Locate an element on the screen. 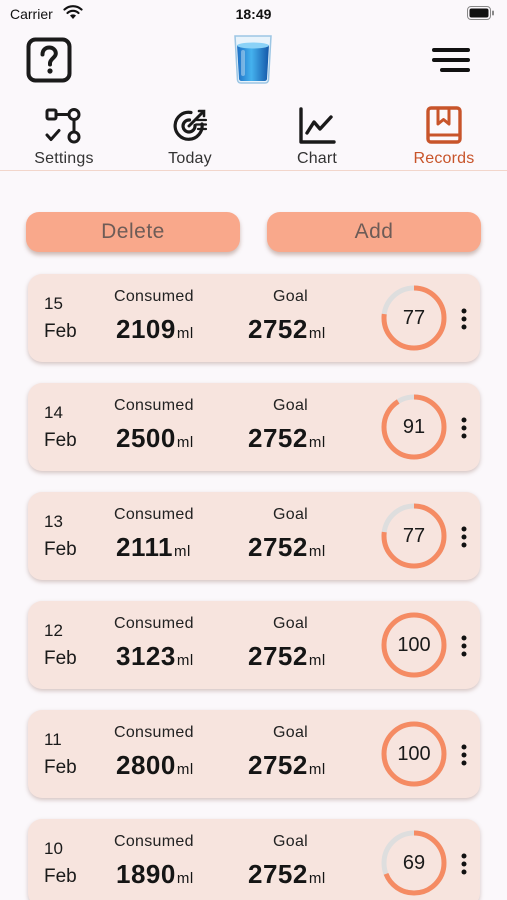 The height and width of the screenshot is (900, 507). progress-percent: 91 is located at coordinates (414, 426).